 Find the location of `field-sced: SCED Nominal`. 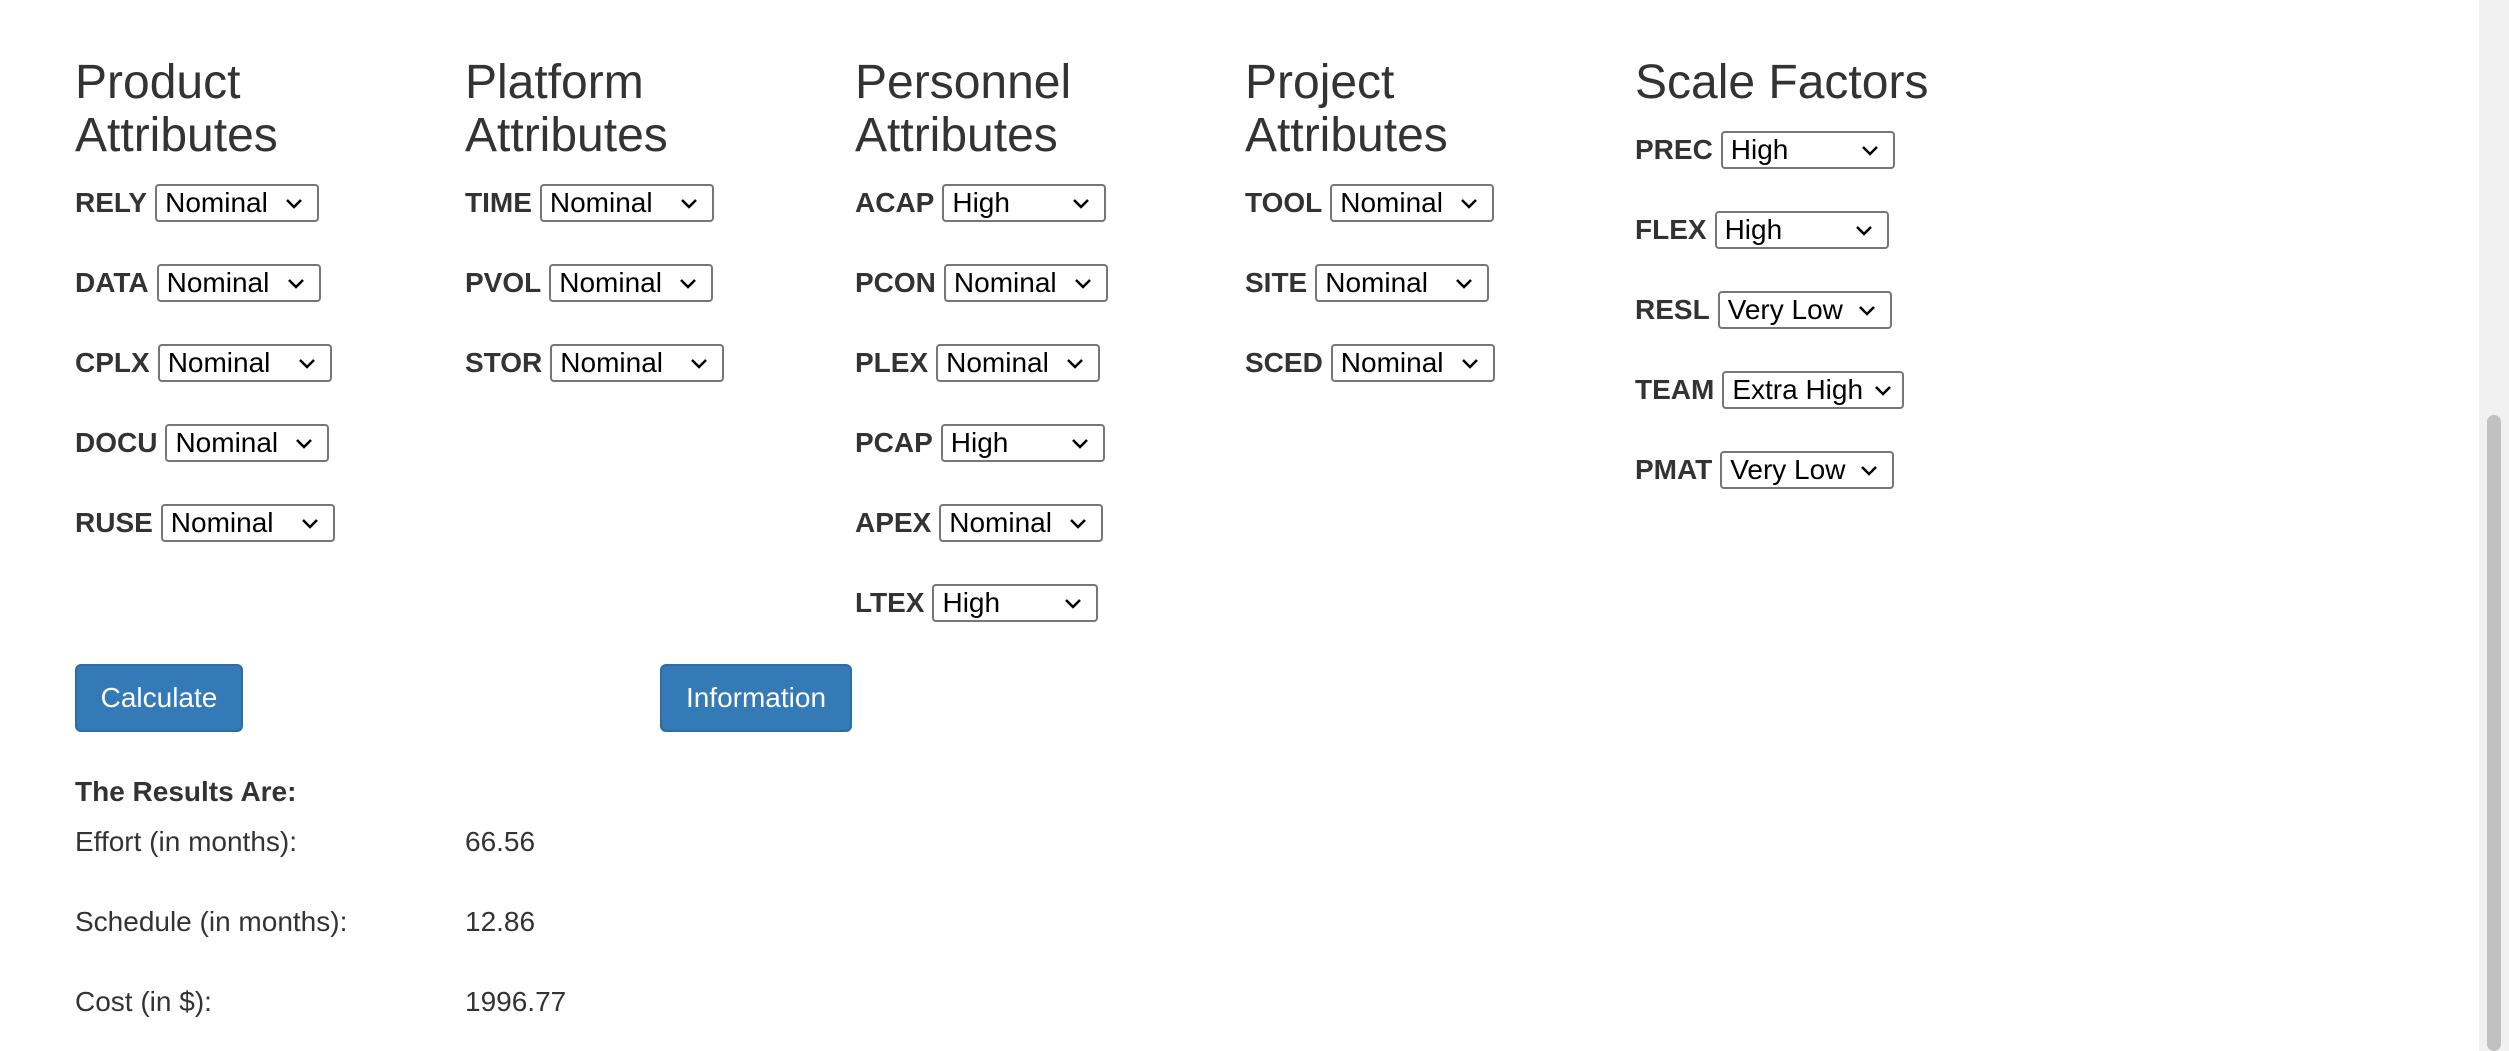

field-sced: SCED Nominal is located at coordinates (1370, 363).